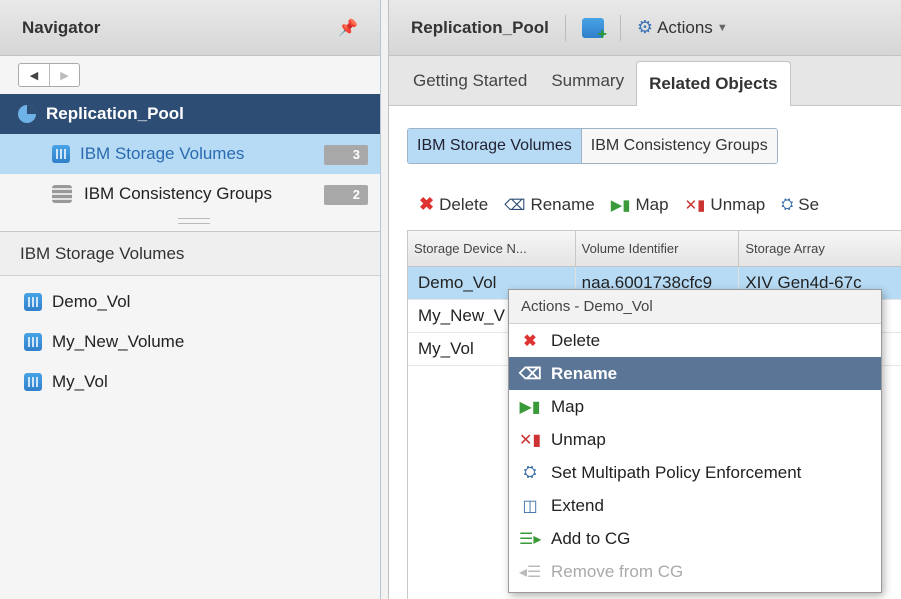 This screenshot has width=901, height=599. I want to click on tree-item-consistency-groups: IBM Consistency Groups 2, so click(190, 194).